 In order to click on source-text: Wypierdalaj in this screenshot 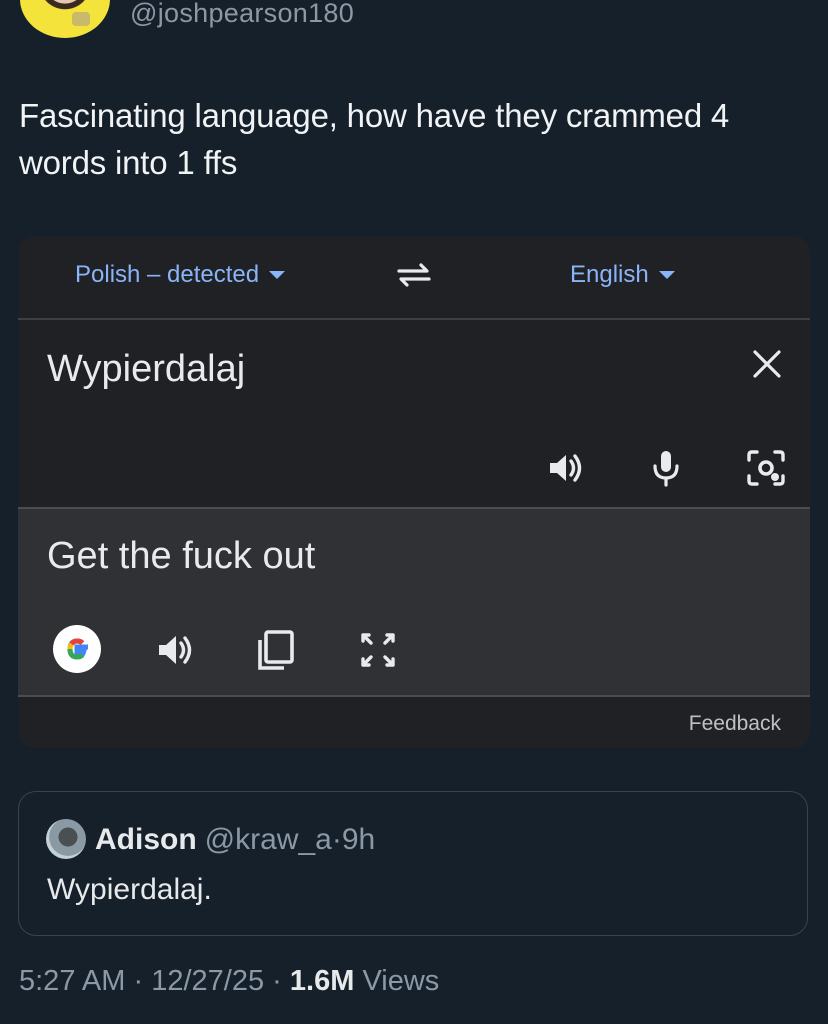, I will do `click(146, 369)`.